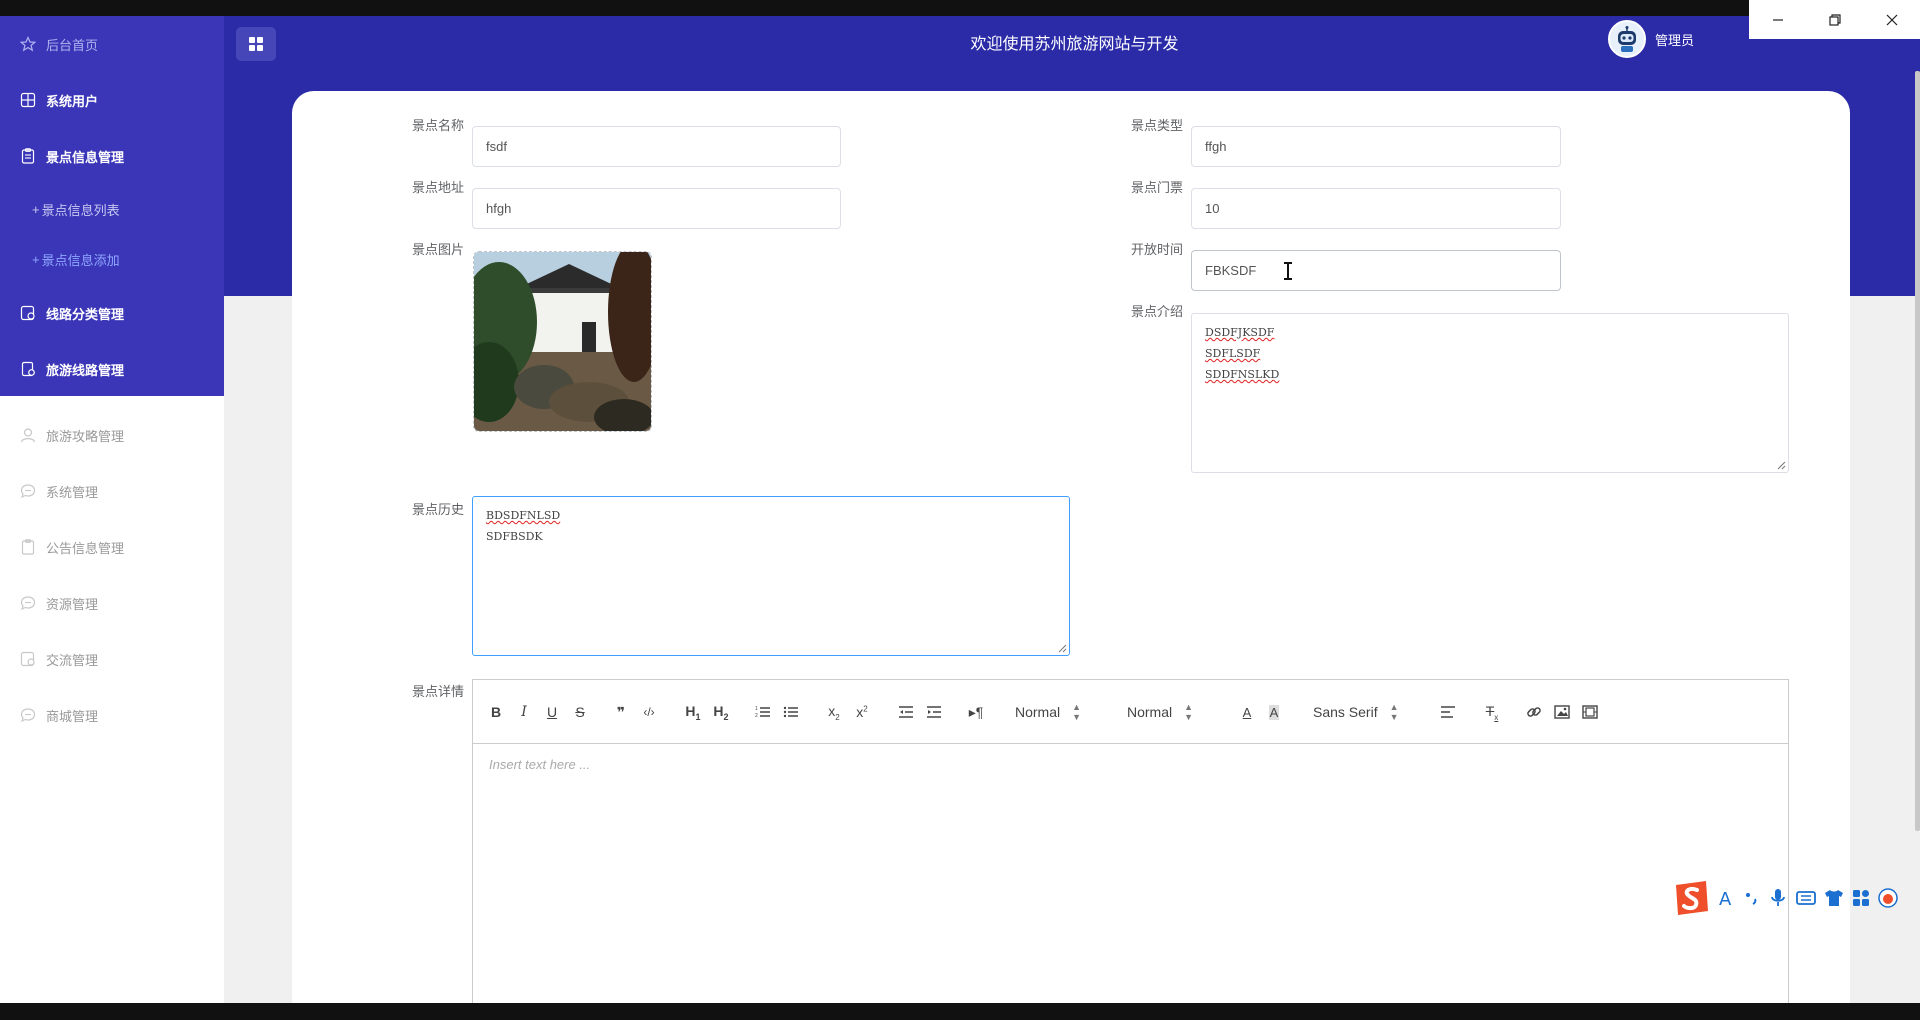 The height and width of the screenshot is (1020, 1920). What do you see at coordinates (1376, 208) in the screenshot?
I see `ticket-input: 10` at bounding box center [1376, 208].